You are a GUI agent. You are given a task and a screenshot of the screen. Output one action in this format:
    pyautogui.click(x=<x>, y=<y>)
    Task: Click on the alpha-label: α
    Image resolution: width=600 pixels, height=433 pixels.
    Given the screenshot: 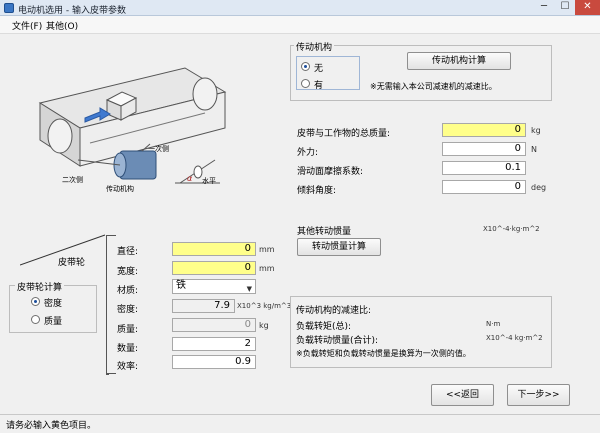 What is the action you would take?
    pyautogui.click(x=190, y=178)
    